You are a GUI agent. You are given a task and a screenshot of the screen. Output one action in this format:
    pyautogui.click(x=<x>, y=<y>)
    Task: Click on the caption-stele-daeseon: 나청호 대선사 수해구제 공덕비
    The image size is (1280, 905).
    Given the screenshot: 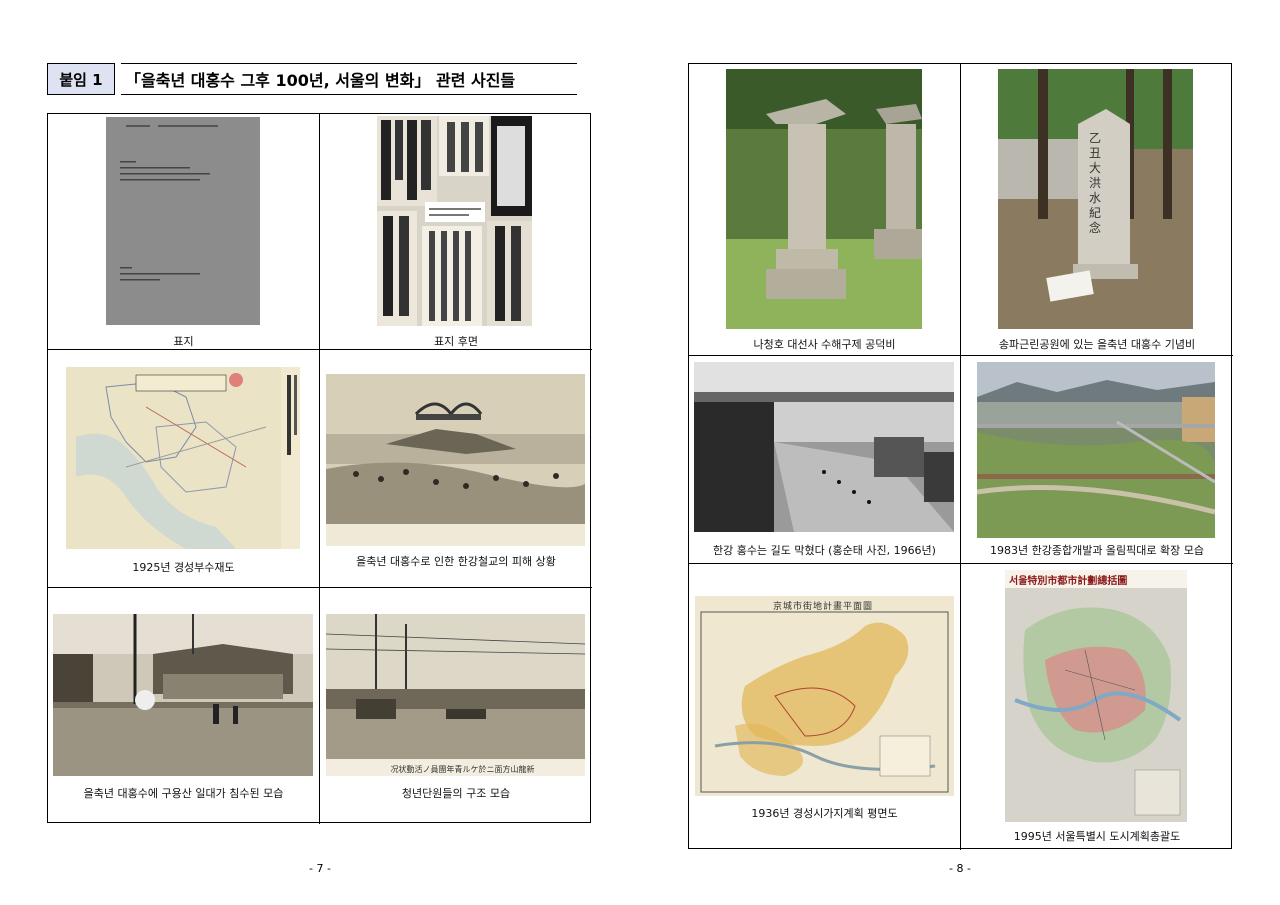 What is the action you would take?
    pyautogui.click(x=824, y=344)
    